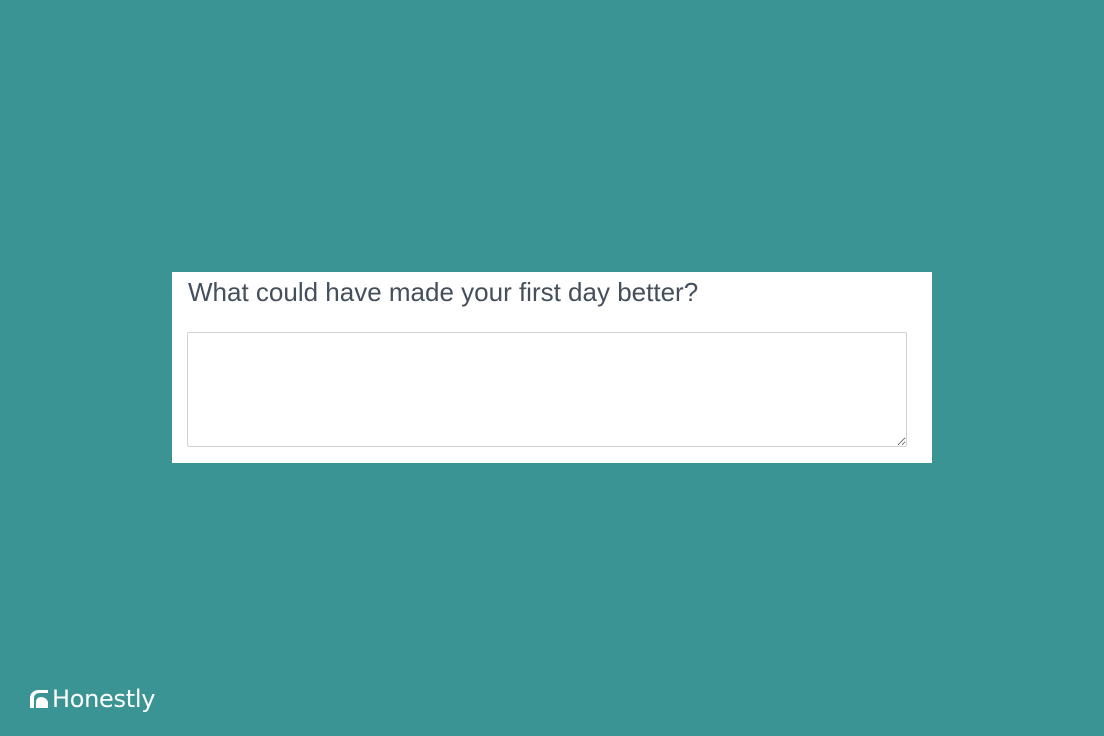 The height and width of the screenshot is (736, 1104). What do you see at coordinates (104, 699) in the screenshot?
I see `brand-name: Honestly` at bounding box center [104, 699].